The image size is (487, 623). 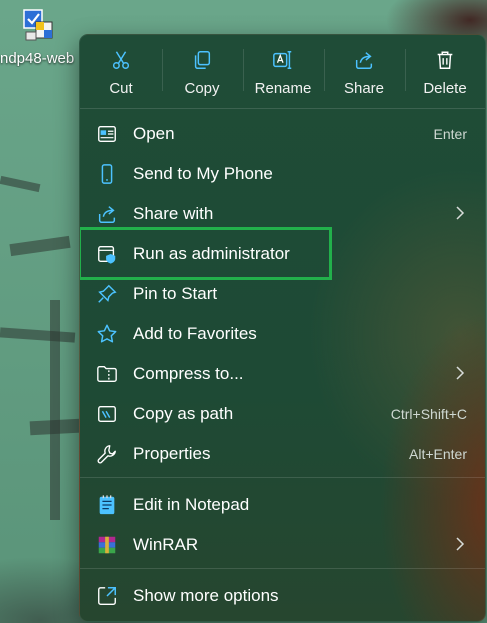 What do you see at coordinates (283, 88) in the screenshot?
I see `rename-label: Rename` at bounding box center [283, 88].